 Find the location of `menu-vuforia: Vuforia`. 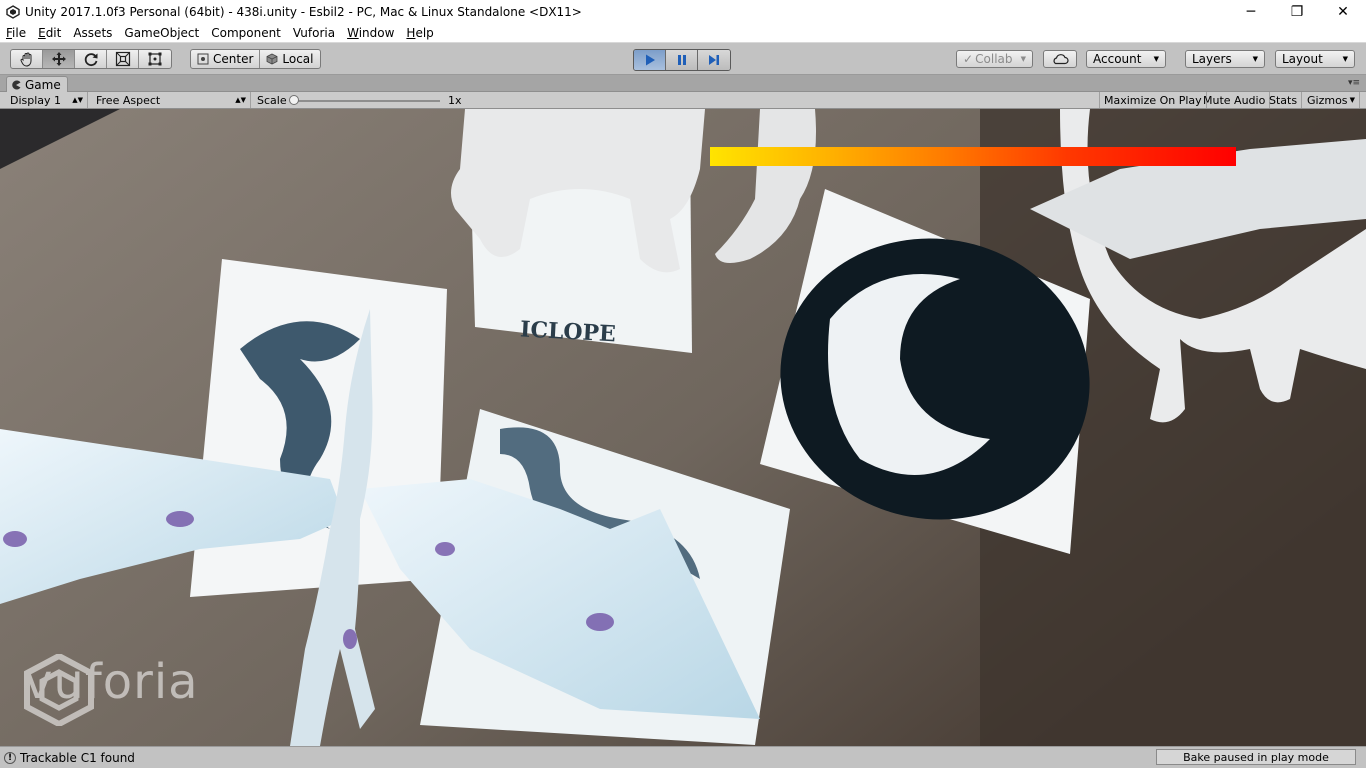

menu-vuforia: Vuforia is located at coordinates (314, 33).